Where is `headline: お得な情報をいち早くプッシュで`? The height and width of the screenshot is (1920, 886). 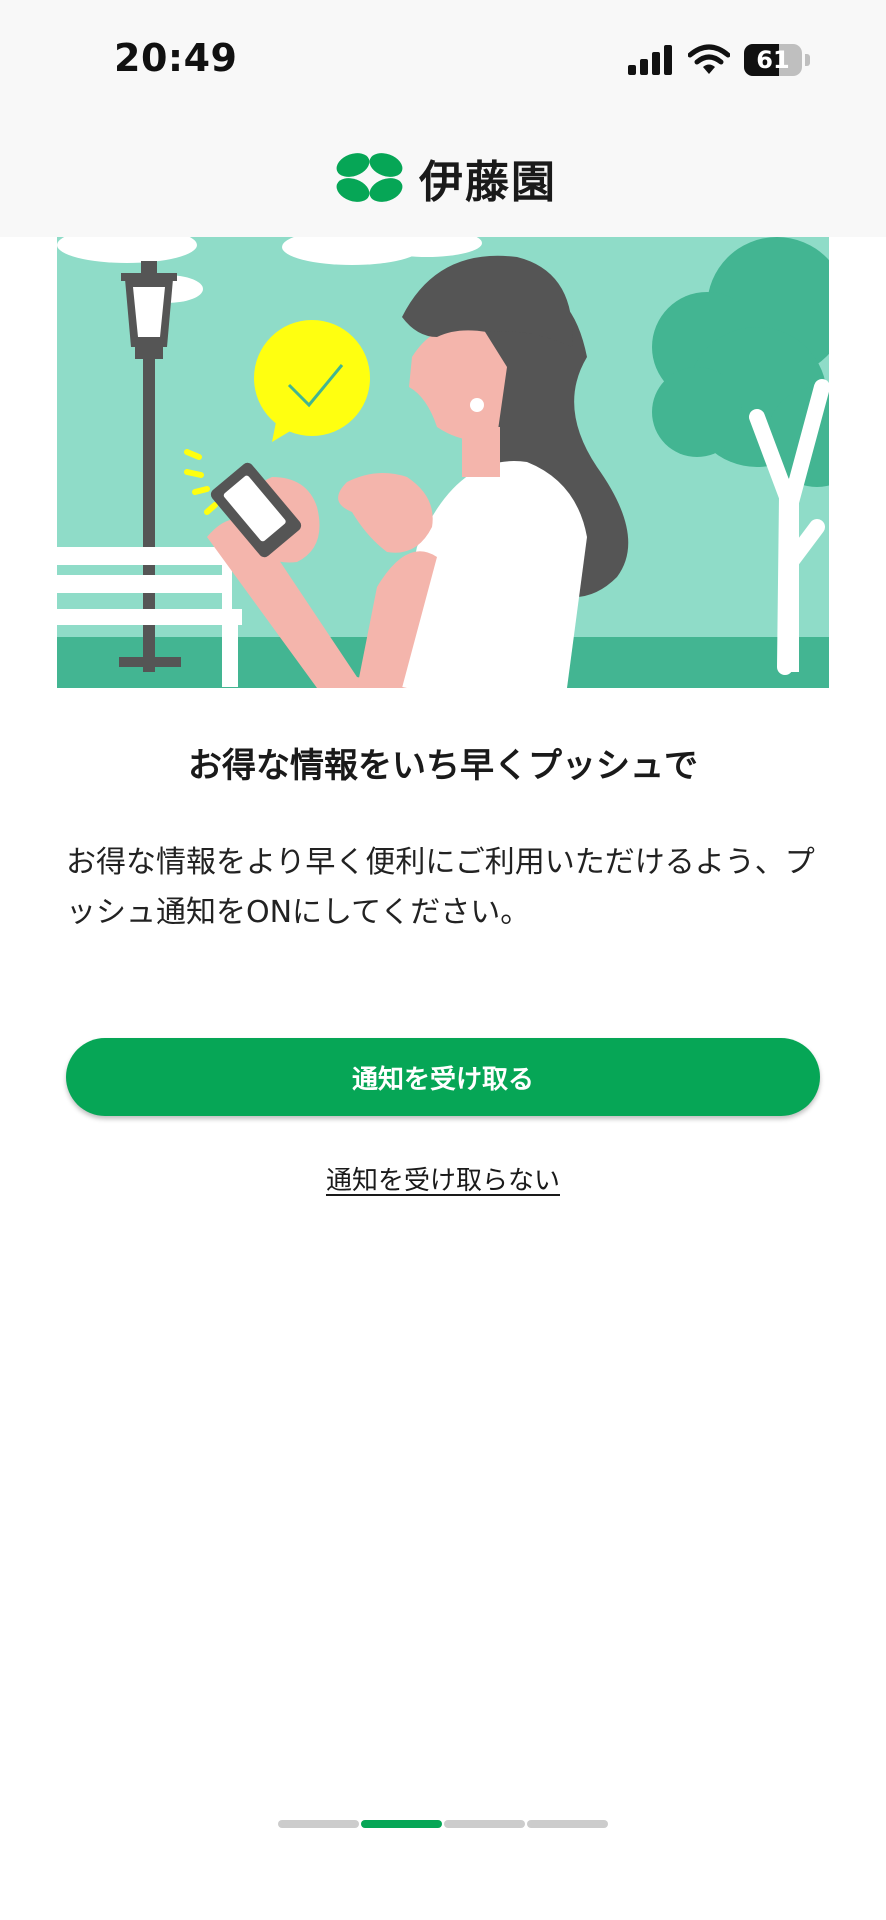
headline: お得な情報をいち早くプッシュで is located at coordinates (443, 766).